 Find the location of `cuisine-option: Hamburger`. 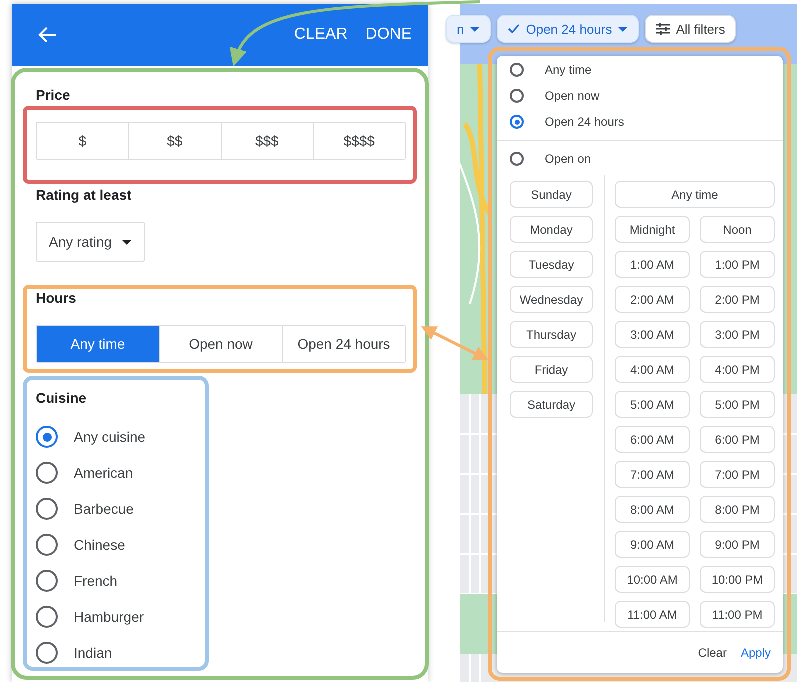

cuisine-option: Hamburger is located at coordinates (91, 617).